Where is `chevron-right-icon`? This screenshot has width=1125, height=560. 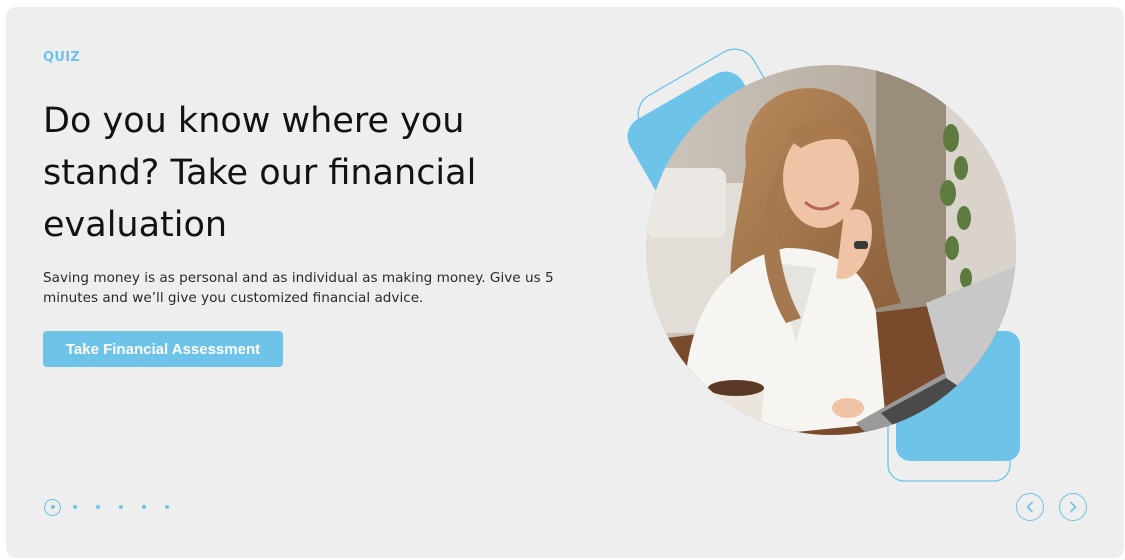
chevron-right-icon is located at coordinates (1073, 507).